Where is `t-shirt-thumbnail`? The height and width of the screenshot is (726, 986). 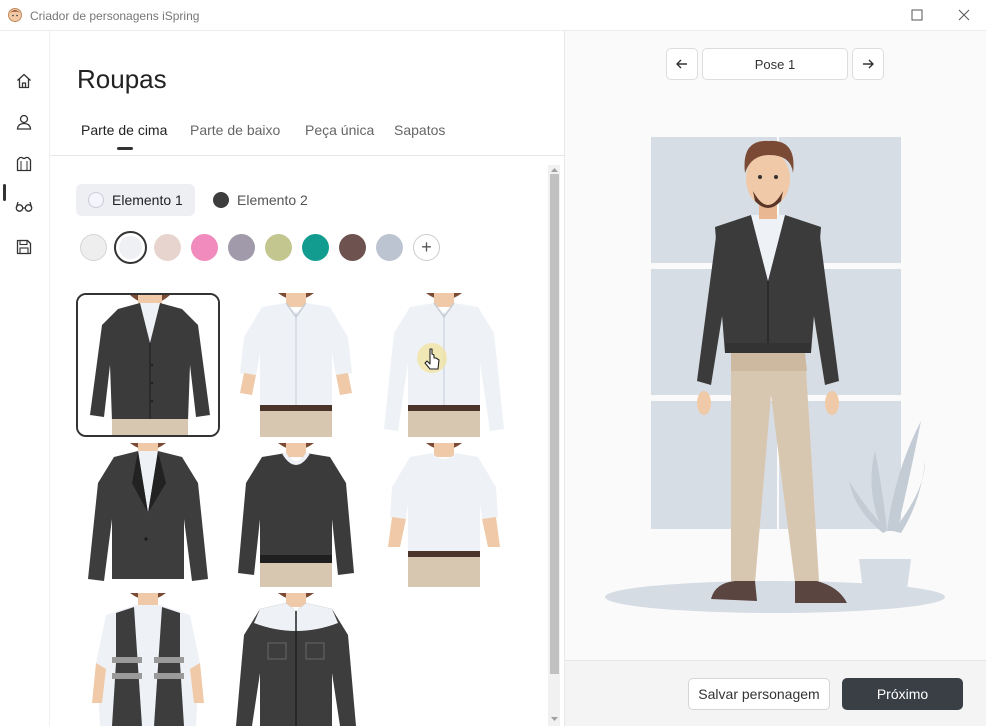
t-shirt-thumbnail is located at coordinates (444, 515).